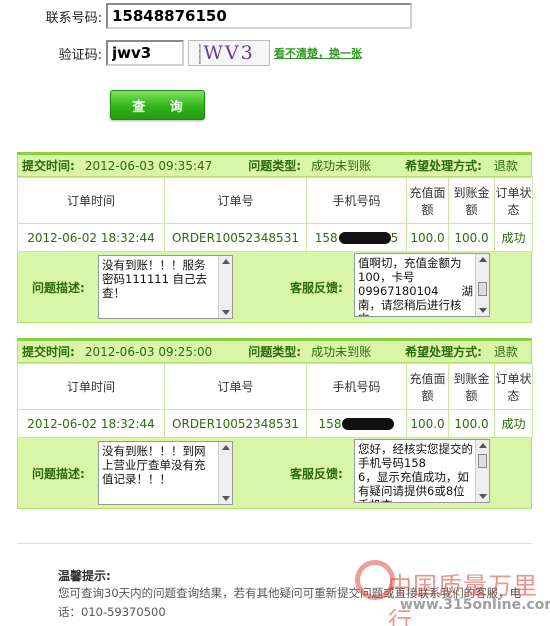 This screenshot has height=626, width=550. I want to click on phone-cell: 158, so click(356, 423).